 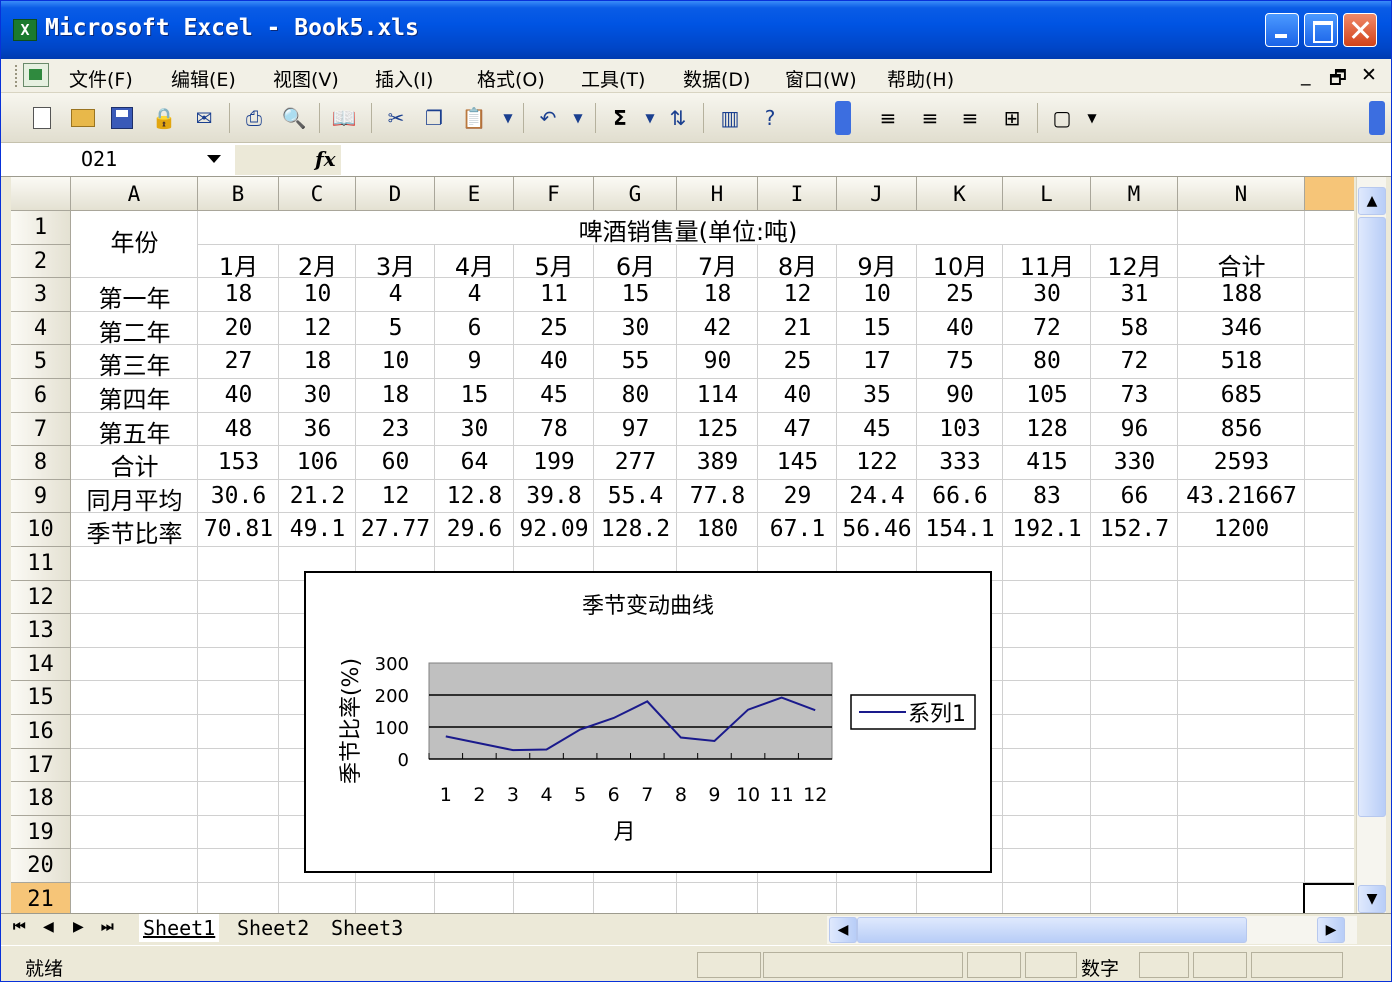 I want to click on cell-value: 96, so click(x=1134, y=429).